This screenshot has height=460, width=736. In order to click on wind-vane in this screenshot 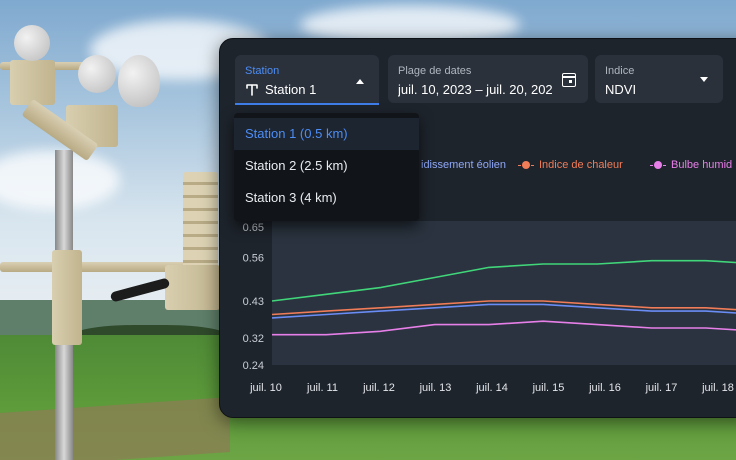, I will do `click(139, 81)`.